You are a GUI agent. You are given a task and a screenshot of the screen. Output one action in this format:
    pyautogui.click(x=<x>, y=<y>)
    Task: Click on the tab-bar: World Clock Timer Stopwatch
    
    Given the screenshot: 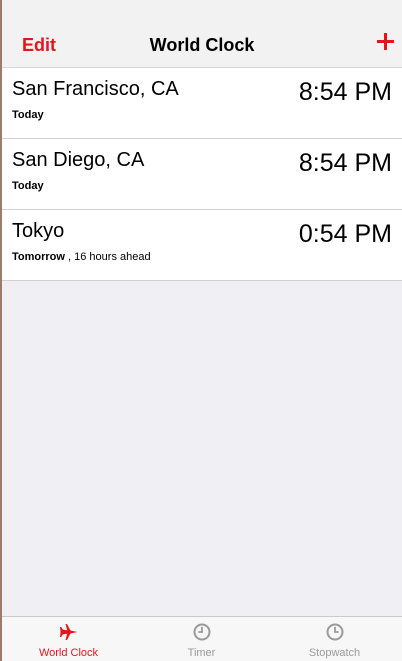 What is the action you would take?
    pyautogui.click(x=202, y=638)
    